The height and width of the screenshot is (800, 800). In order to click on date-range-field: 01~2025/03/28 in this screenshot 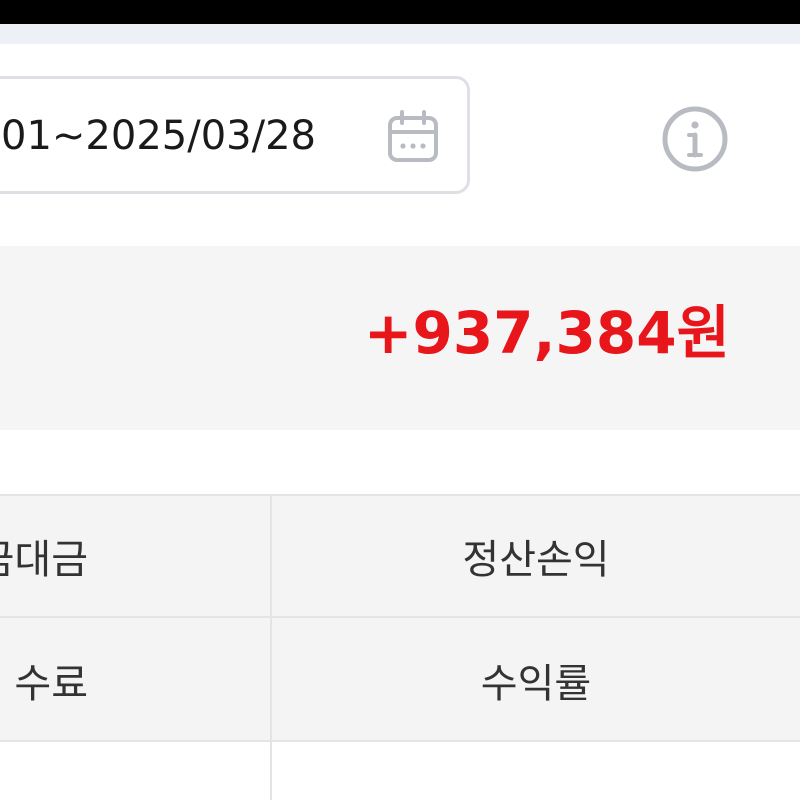, I will do `click(235, 135)`.